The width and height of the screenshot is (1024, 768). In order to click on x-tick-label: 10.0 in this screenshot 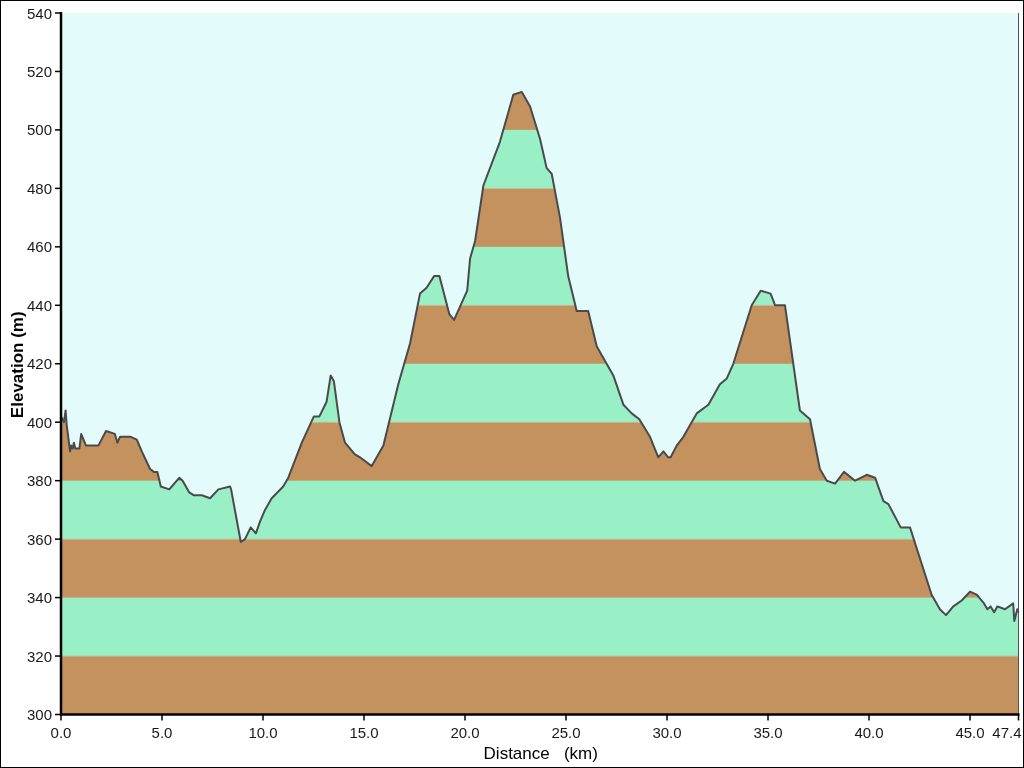, I will do `click(263, 732)`.